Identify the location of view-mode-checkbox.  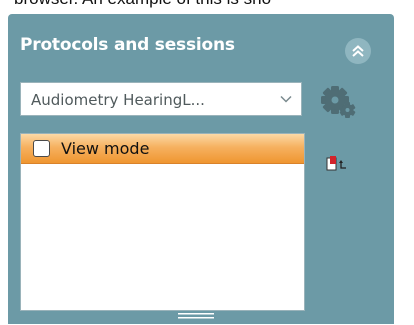
(41, 148).